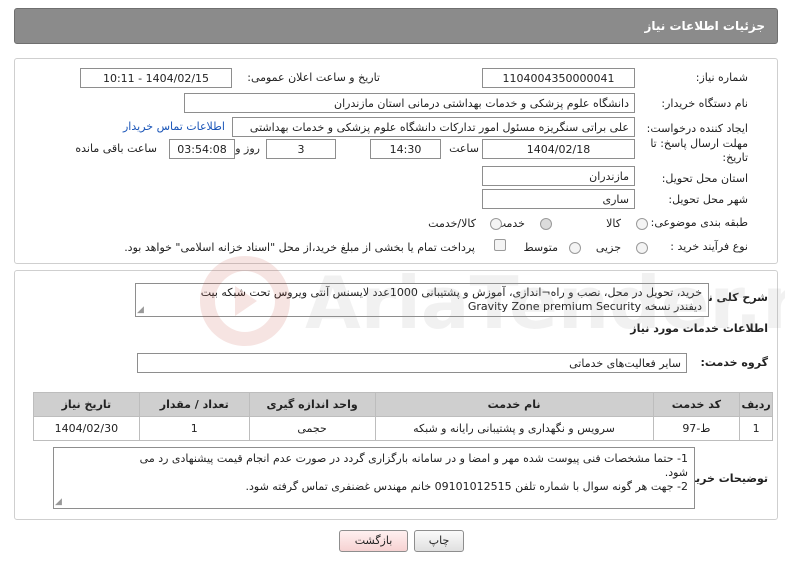 The image size is (788, 566). What do you see at coordinates (699, 222) in the screenshot?
I see `category-label: طبقه بندی موضوعی:` at bounding box center [699, 222].